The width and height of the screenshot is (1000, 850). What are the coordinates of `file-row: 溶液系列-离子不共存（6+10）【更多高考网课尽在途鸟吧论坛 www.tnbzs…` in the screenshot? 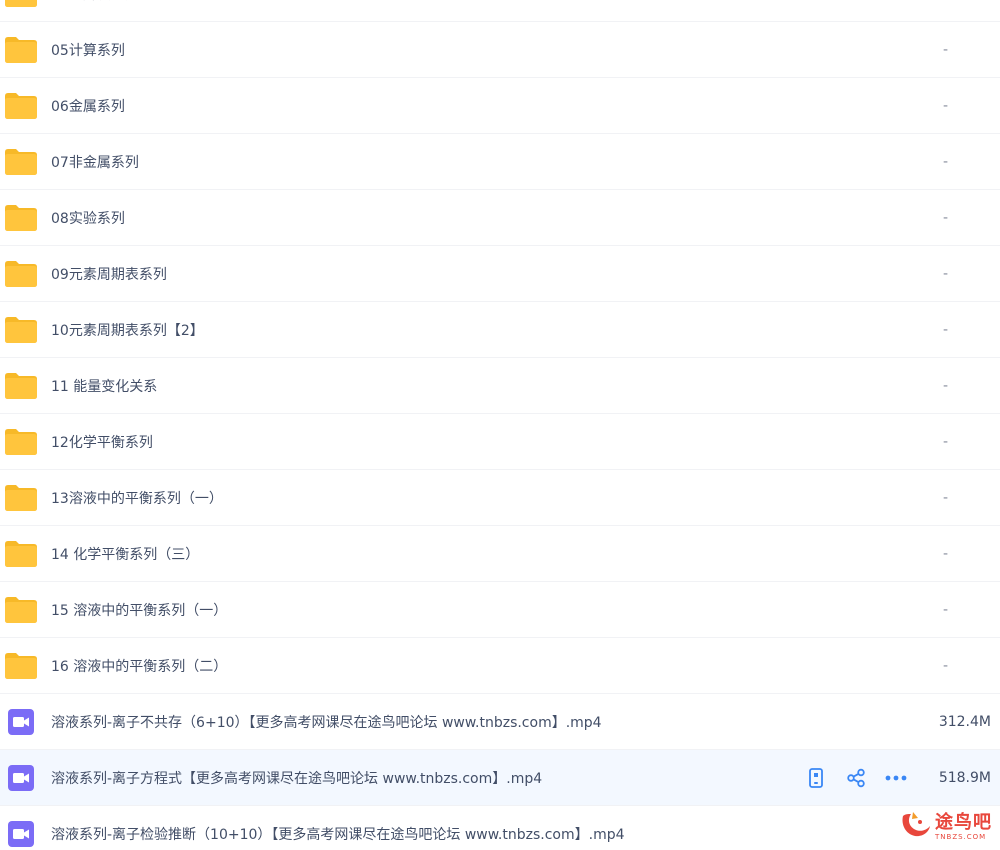 It's located at (500, 722).